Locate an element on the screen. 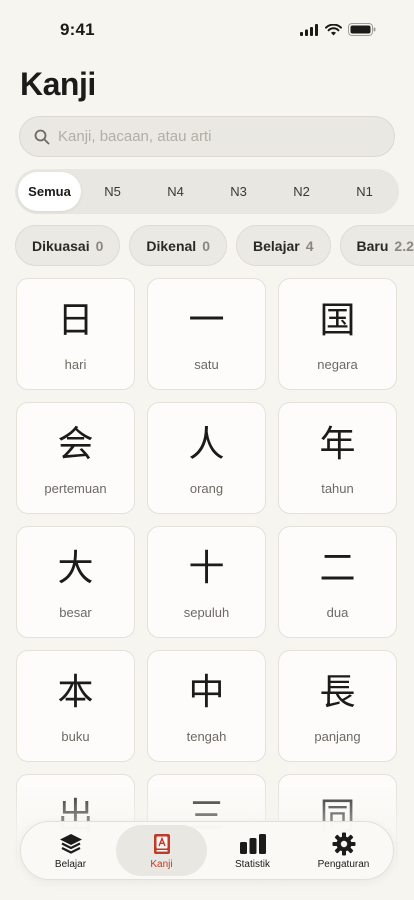  kanji-meaning: pertemuan is located at coordinates (75, 488).